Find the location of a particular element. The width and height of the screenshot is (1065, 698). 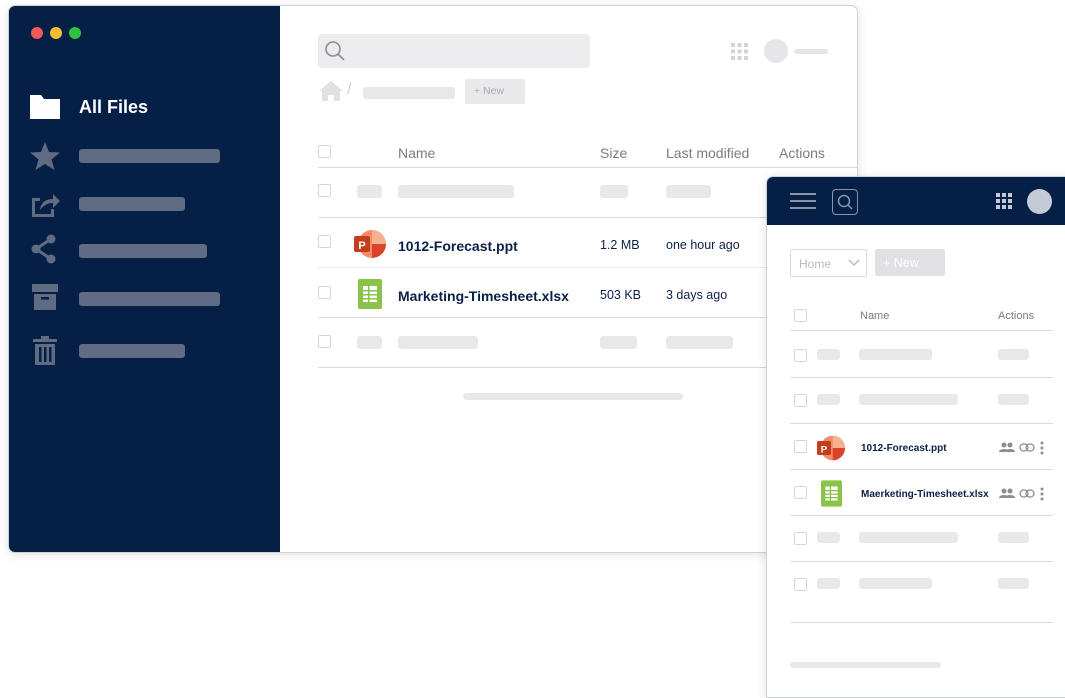

file-size: 503 KB is located at coordinates (621, 295).